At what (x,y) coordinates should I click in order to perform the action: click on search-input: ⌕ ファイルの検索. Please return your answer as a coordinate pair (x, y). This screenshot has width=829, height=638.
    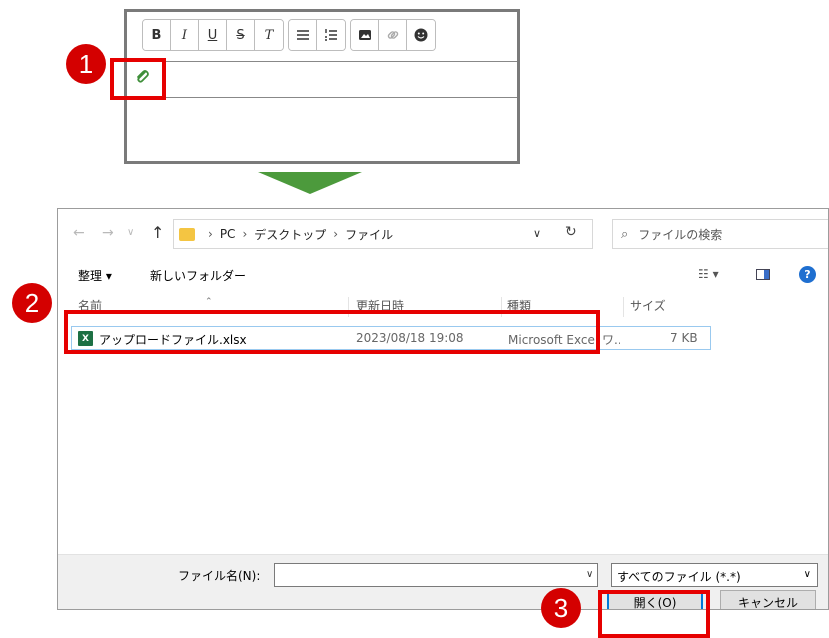
    Looking at the image, I should click on (720, 234).